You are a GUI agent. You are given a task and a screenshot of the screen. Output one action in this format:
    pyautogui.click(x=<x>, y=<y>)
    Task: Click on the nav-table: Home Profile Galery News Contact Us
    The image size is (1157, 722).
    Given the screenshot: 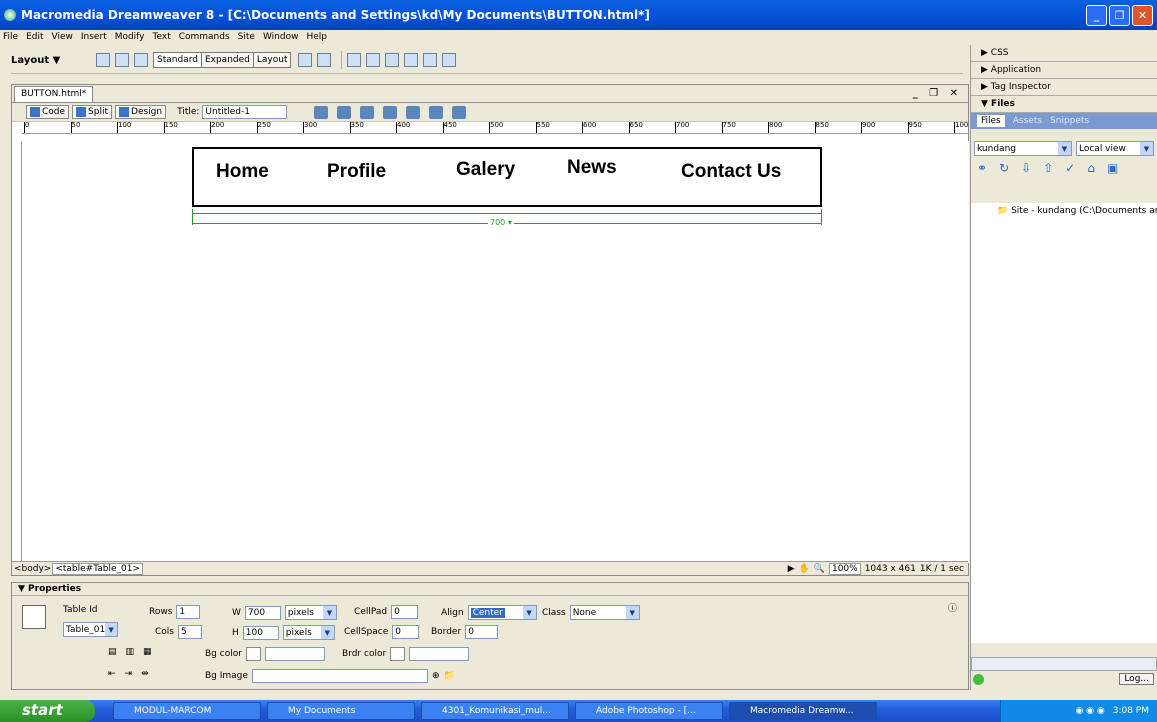 What is the action you would take?
    pyautogui.click(x=507, y=177)
    